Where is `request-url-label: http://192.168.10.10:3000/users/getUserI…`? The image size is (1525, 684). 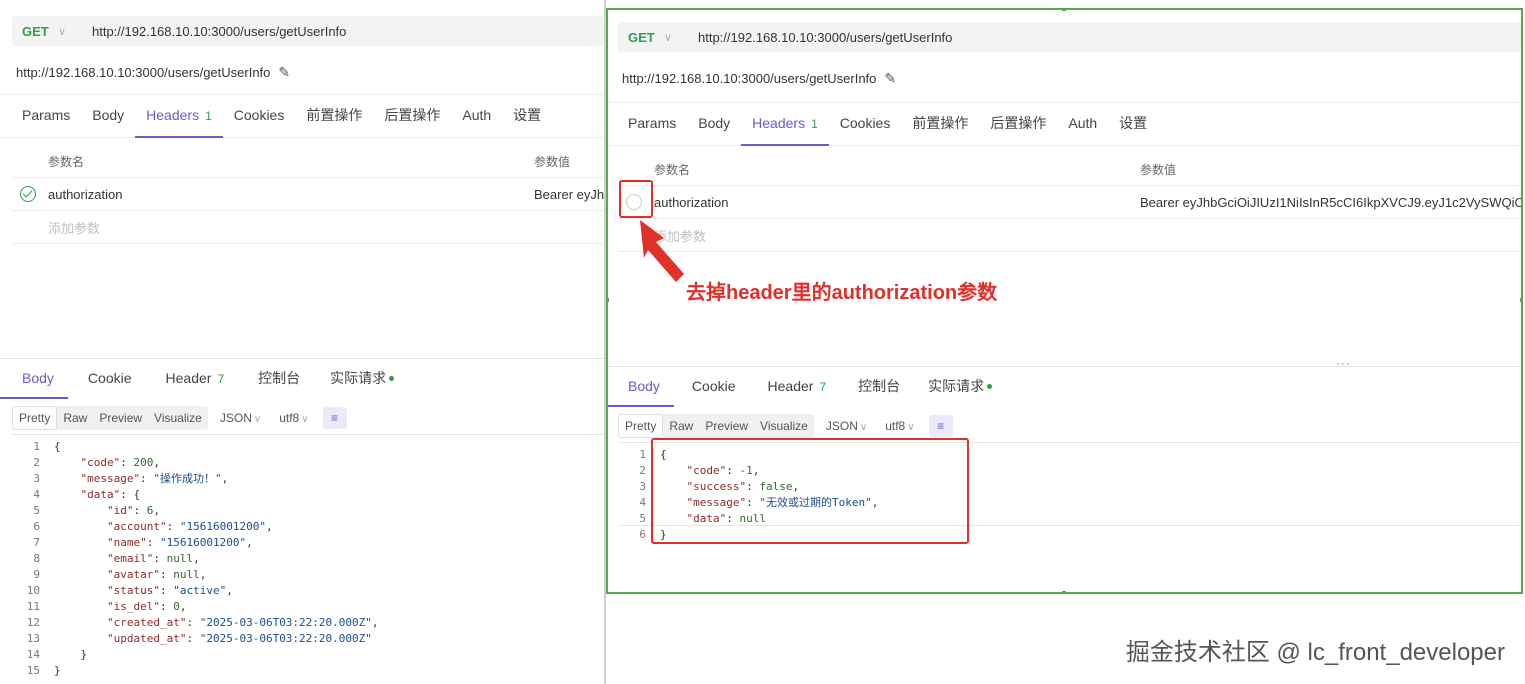
request-url-label: http://192.168.10.10:3000/users/getUserI… is located at coordinates (749, 78).